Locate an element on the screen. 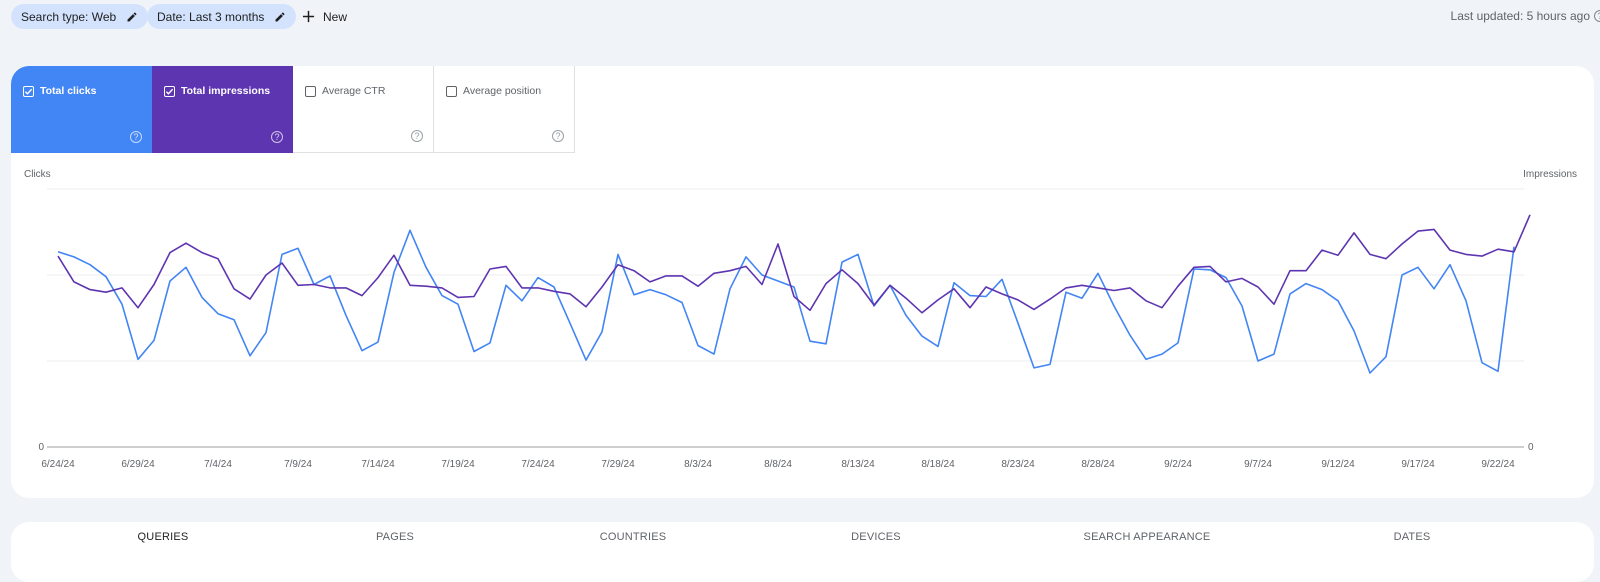  tab-queries: QUERIES is located at coordinates (163, 537).